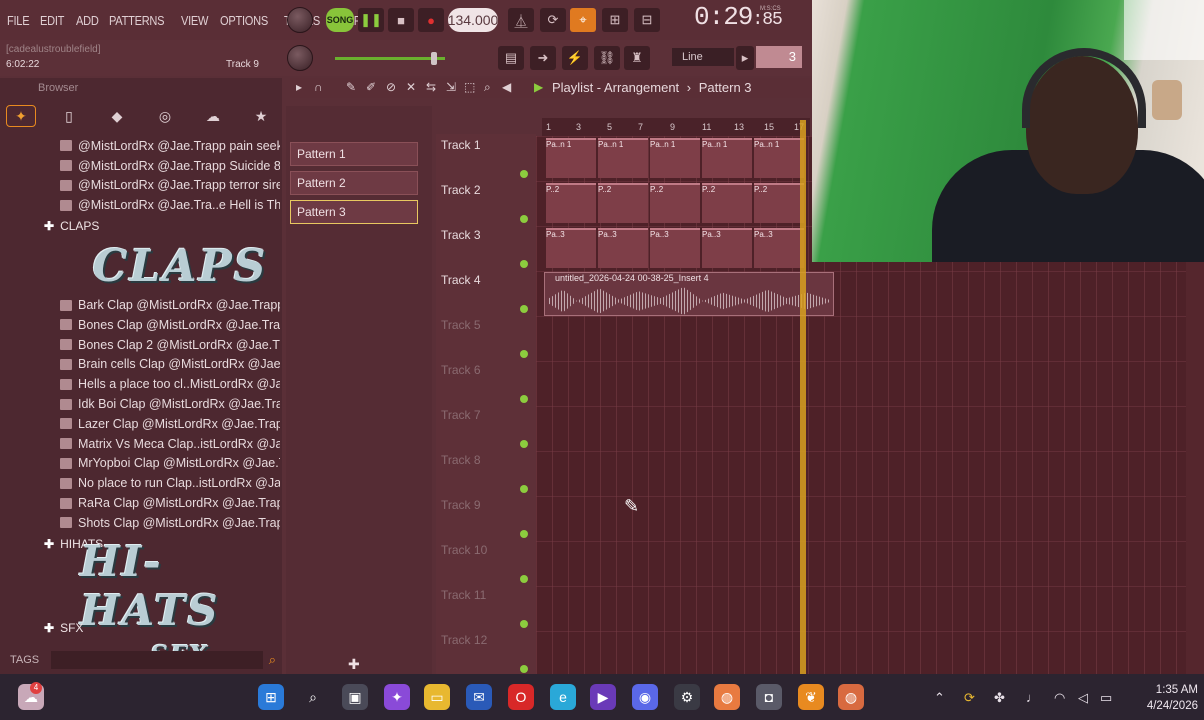 The height and width of the screenshot is (720, 1204). Describe the element at coordinates (87, 20) in the screenshot. I see `menu-add: ADD` at that location.